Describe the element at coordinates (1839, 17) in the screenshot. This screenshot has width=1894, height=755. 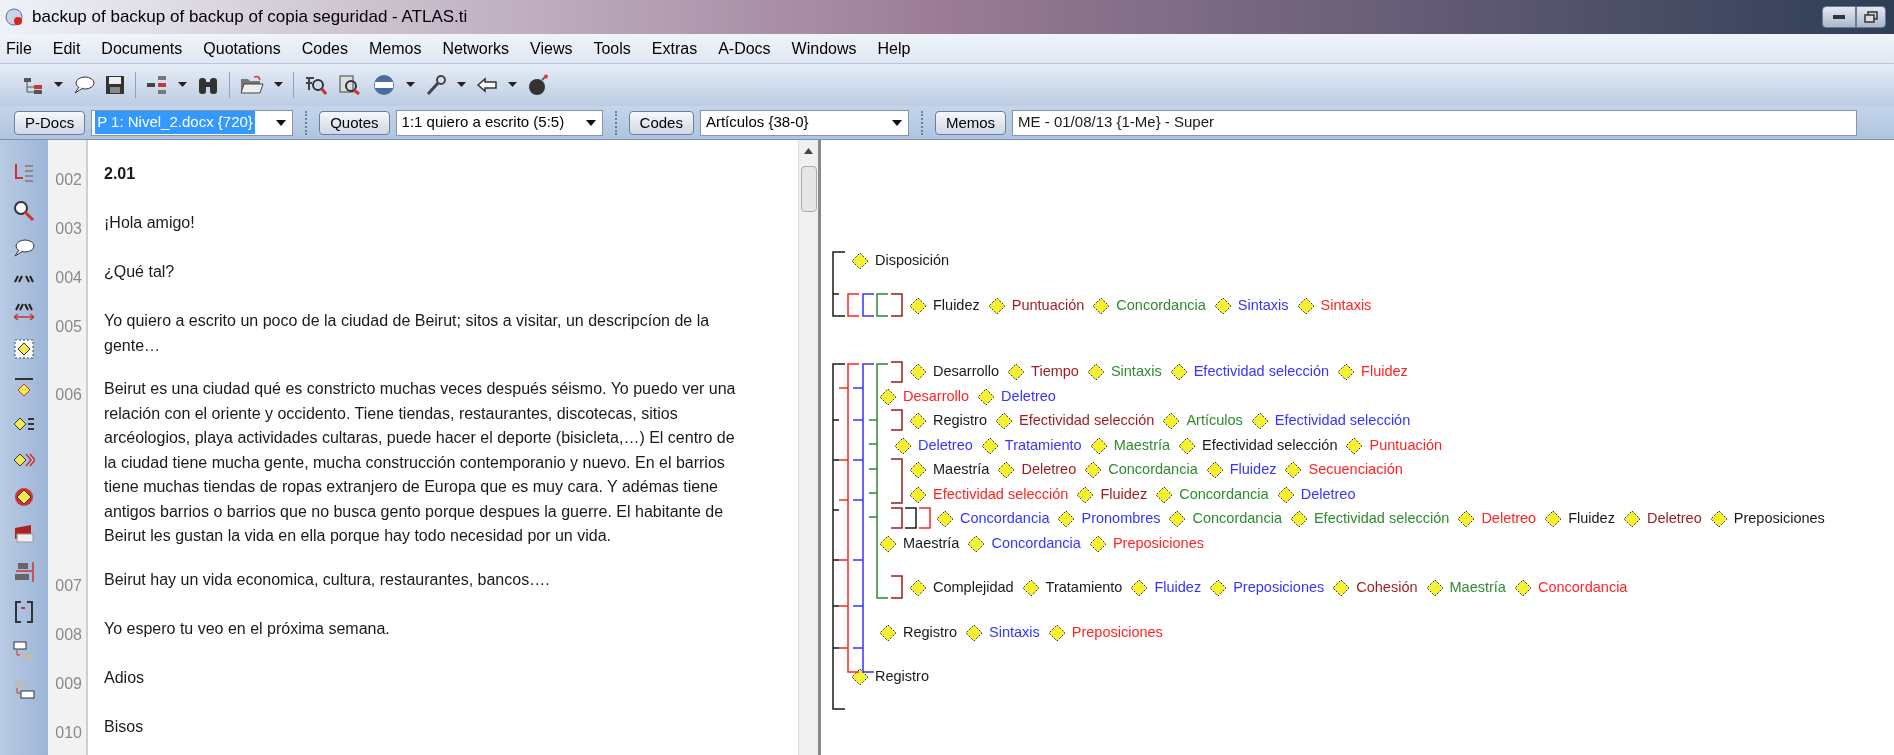
I see `minimize-button` at that location.